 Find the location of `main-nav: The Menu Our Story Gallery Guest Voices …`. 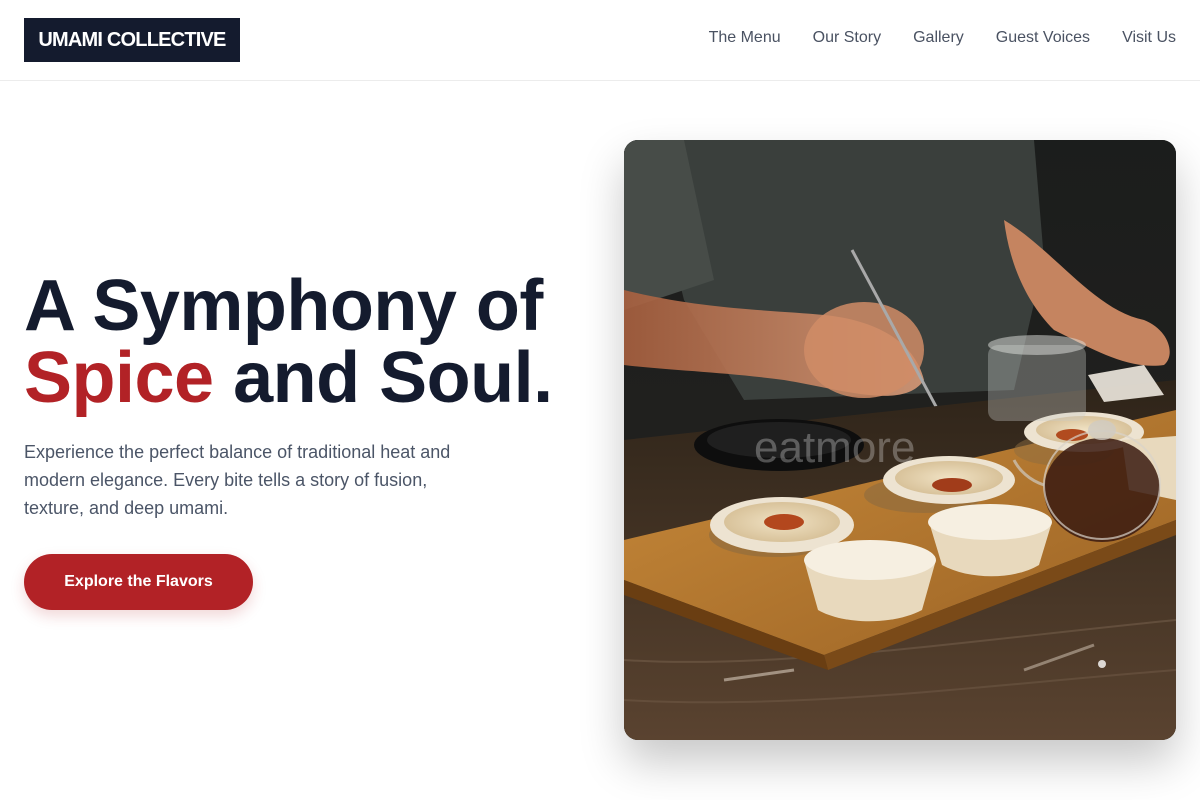

main-nav: The Menu Our Story Gallery Guest Voices … is located at coordinates (942, 38).